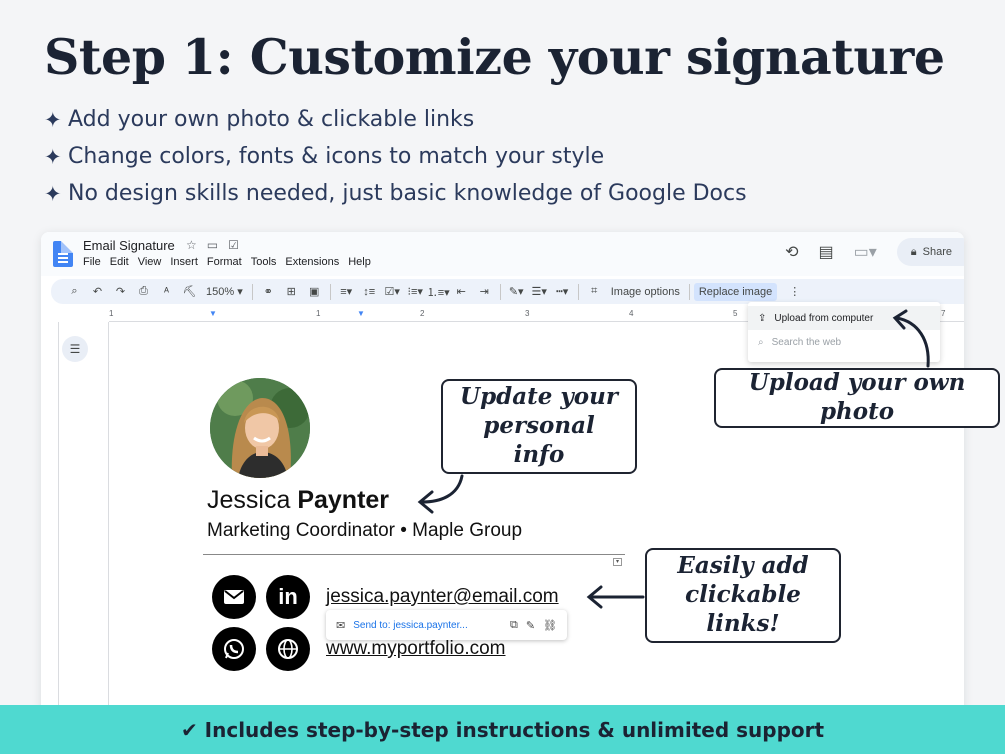  I want to click on add-comment-icon: ⊞, so click(291, 291).